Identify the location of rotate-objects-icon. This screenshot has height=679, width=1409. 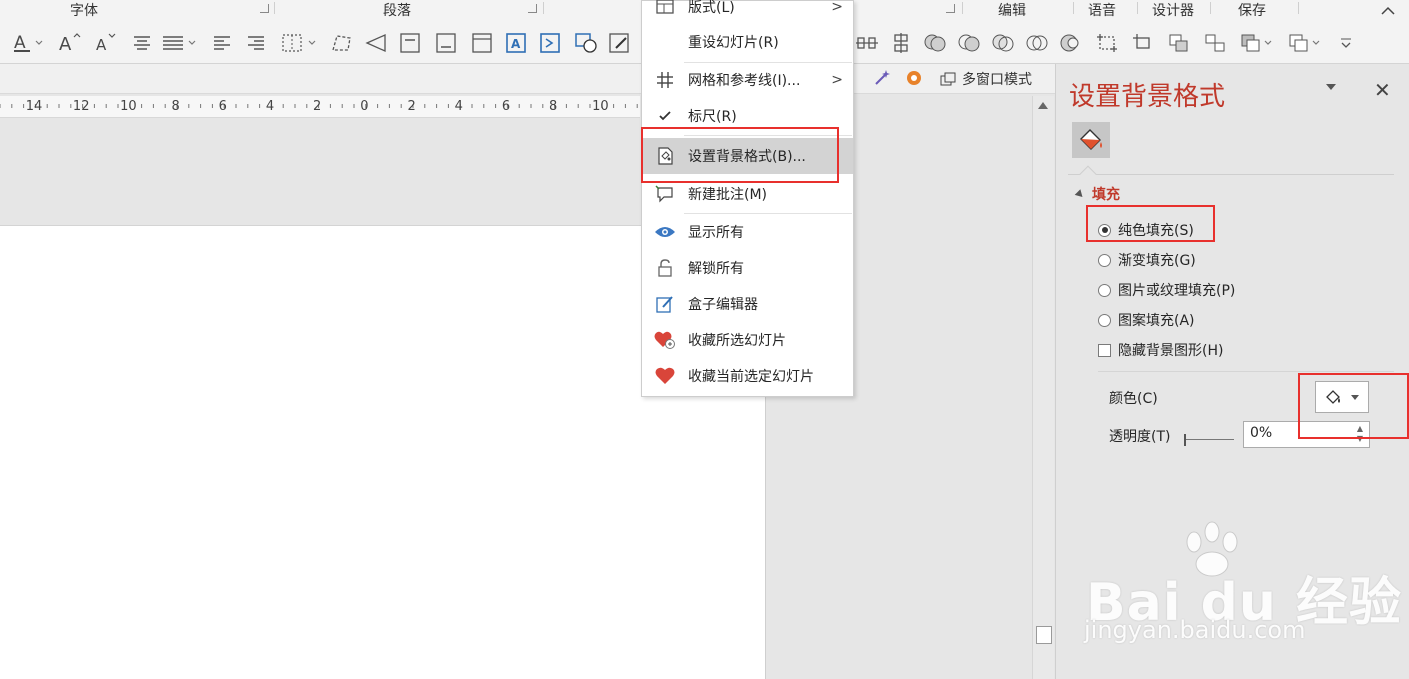
(1306, 43).